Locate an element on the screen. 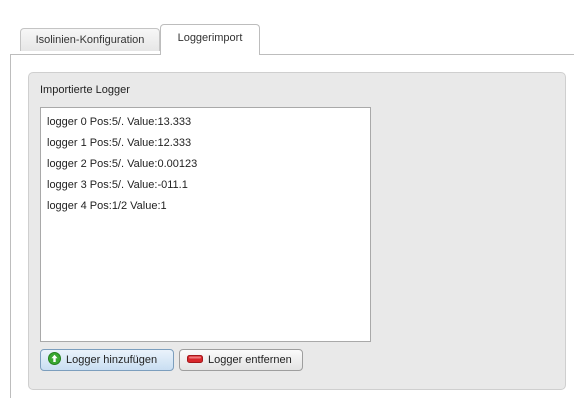 The height and width of the screenshot is (398, 574). tab-loggerimport: Loggerimport is located at coordinates (210, 39).